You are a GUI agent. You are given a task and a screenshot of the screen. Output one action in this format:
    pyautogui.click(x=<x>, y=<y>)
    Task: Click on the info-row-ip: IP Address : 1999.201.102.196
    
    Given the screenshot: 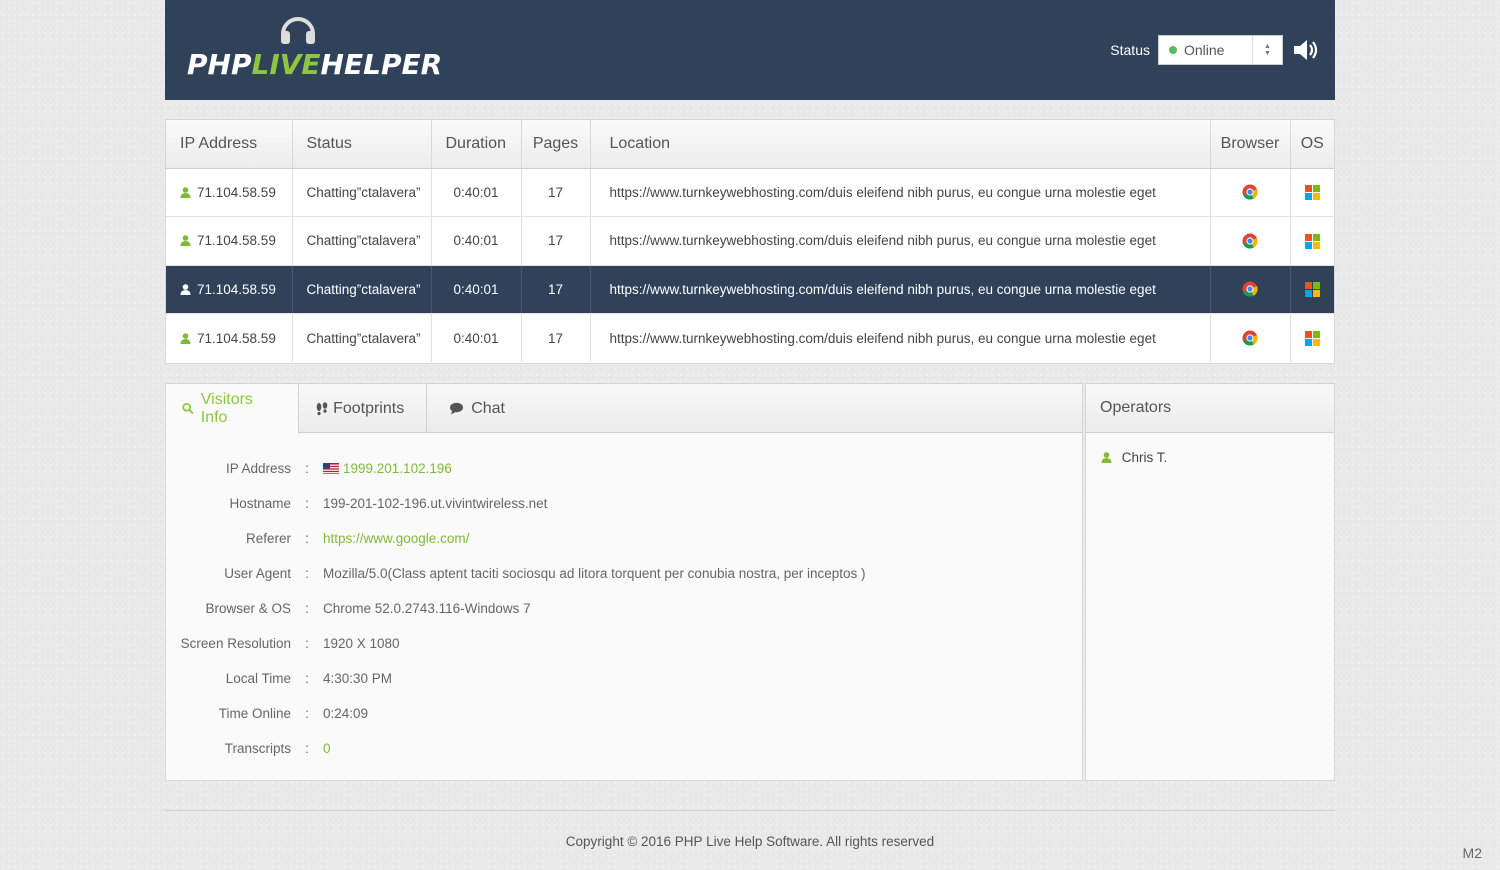 What is the action you would take?
    pyautogui.click(x=338, y=468)
    